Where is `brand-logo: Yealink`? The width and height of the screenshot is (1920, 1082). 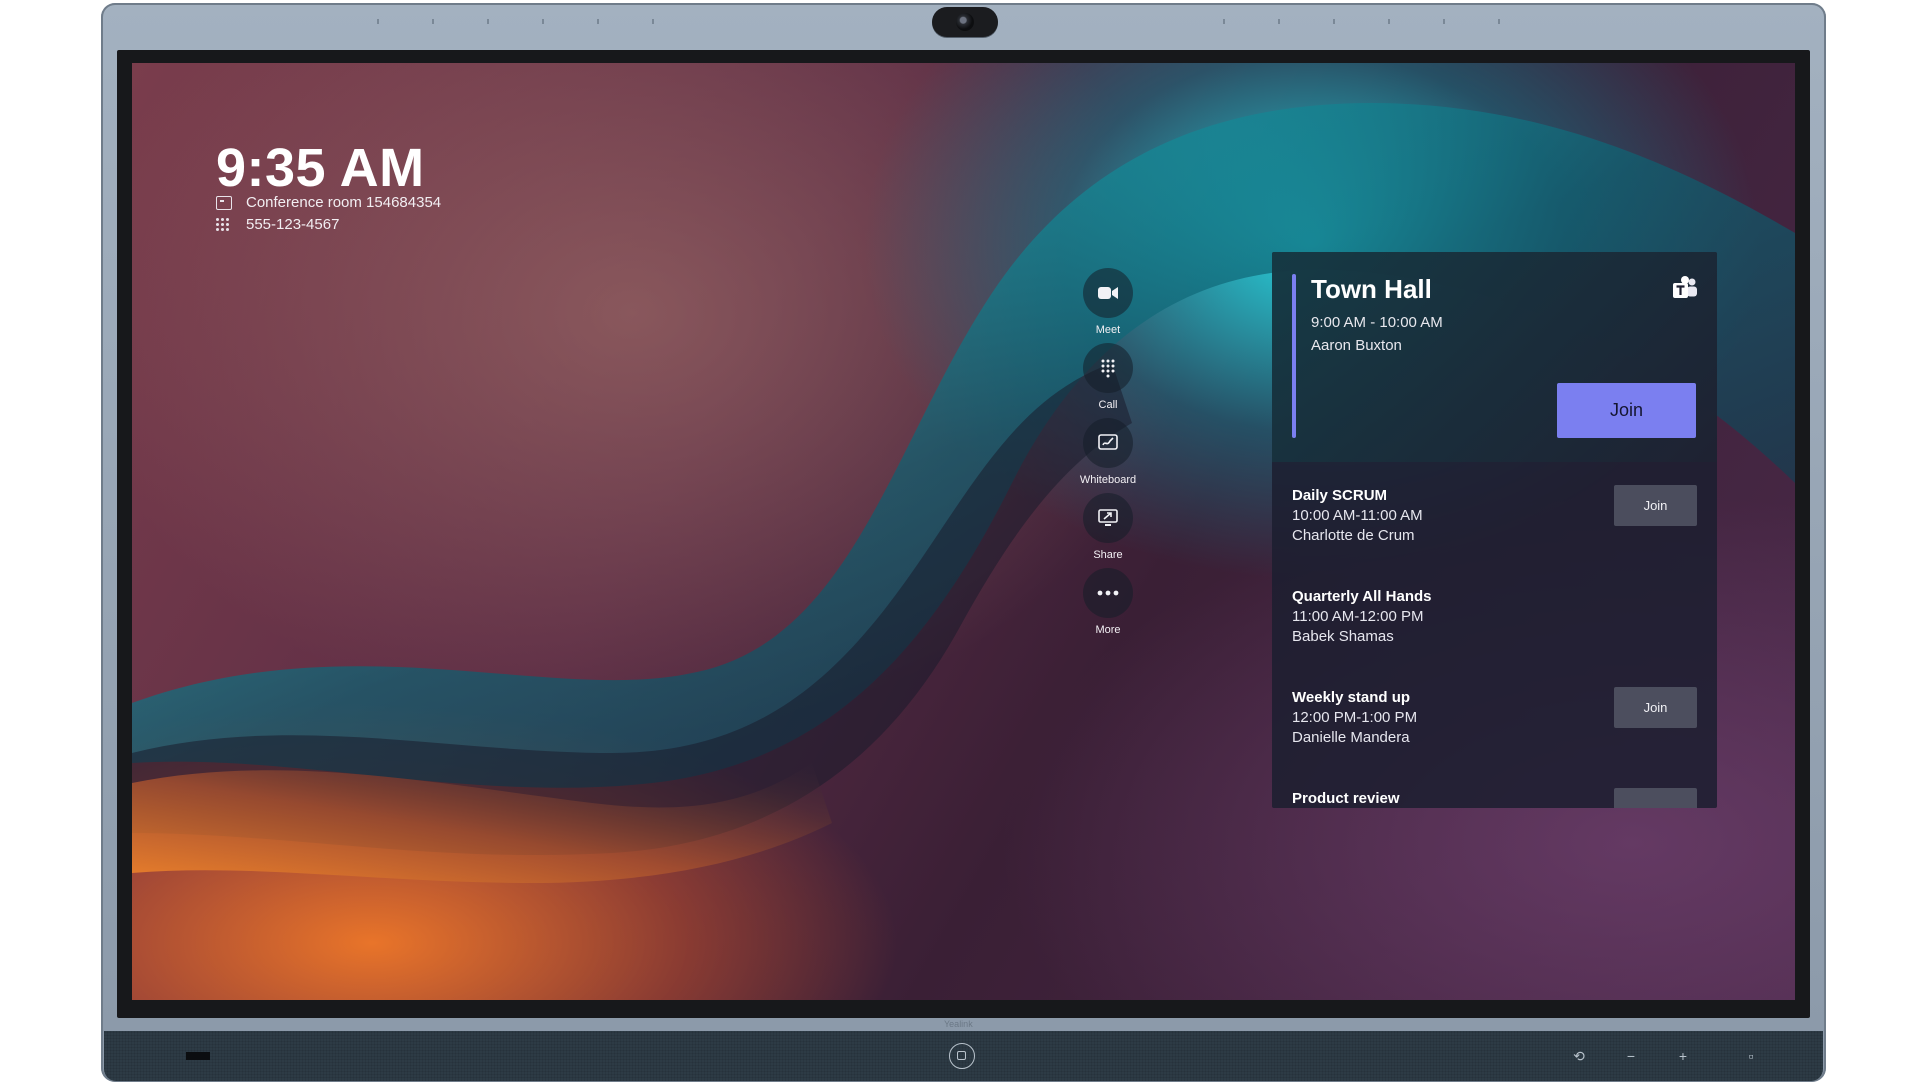 brand-logo: Yealink is located at coordinates (958, 1024).